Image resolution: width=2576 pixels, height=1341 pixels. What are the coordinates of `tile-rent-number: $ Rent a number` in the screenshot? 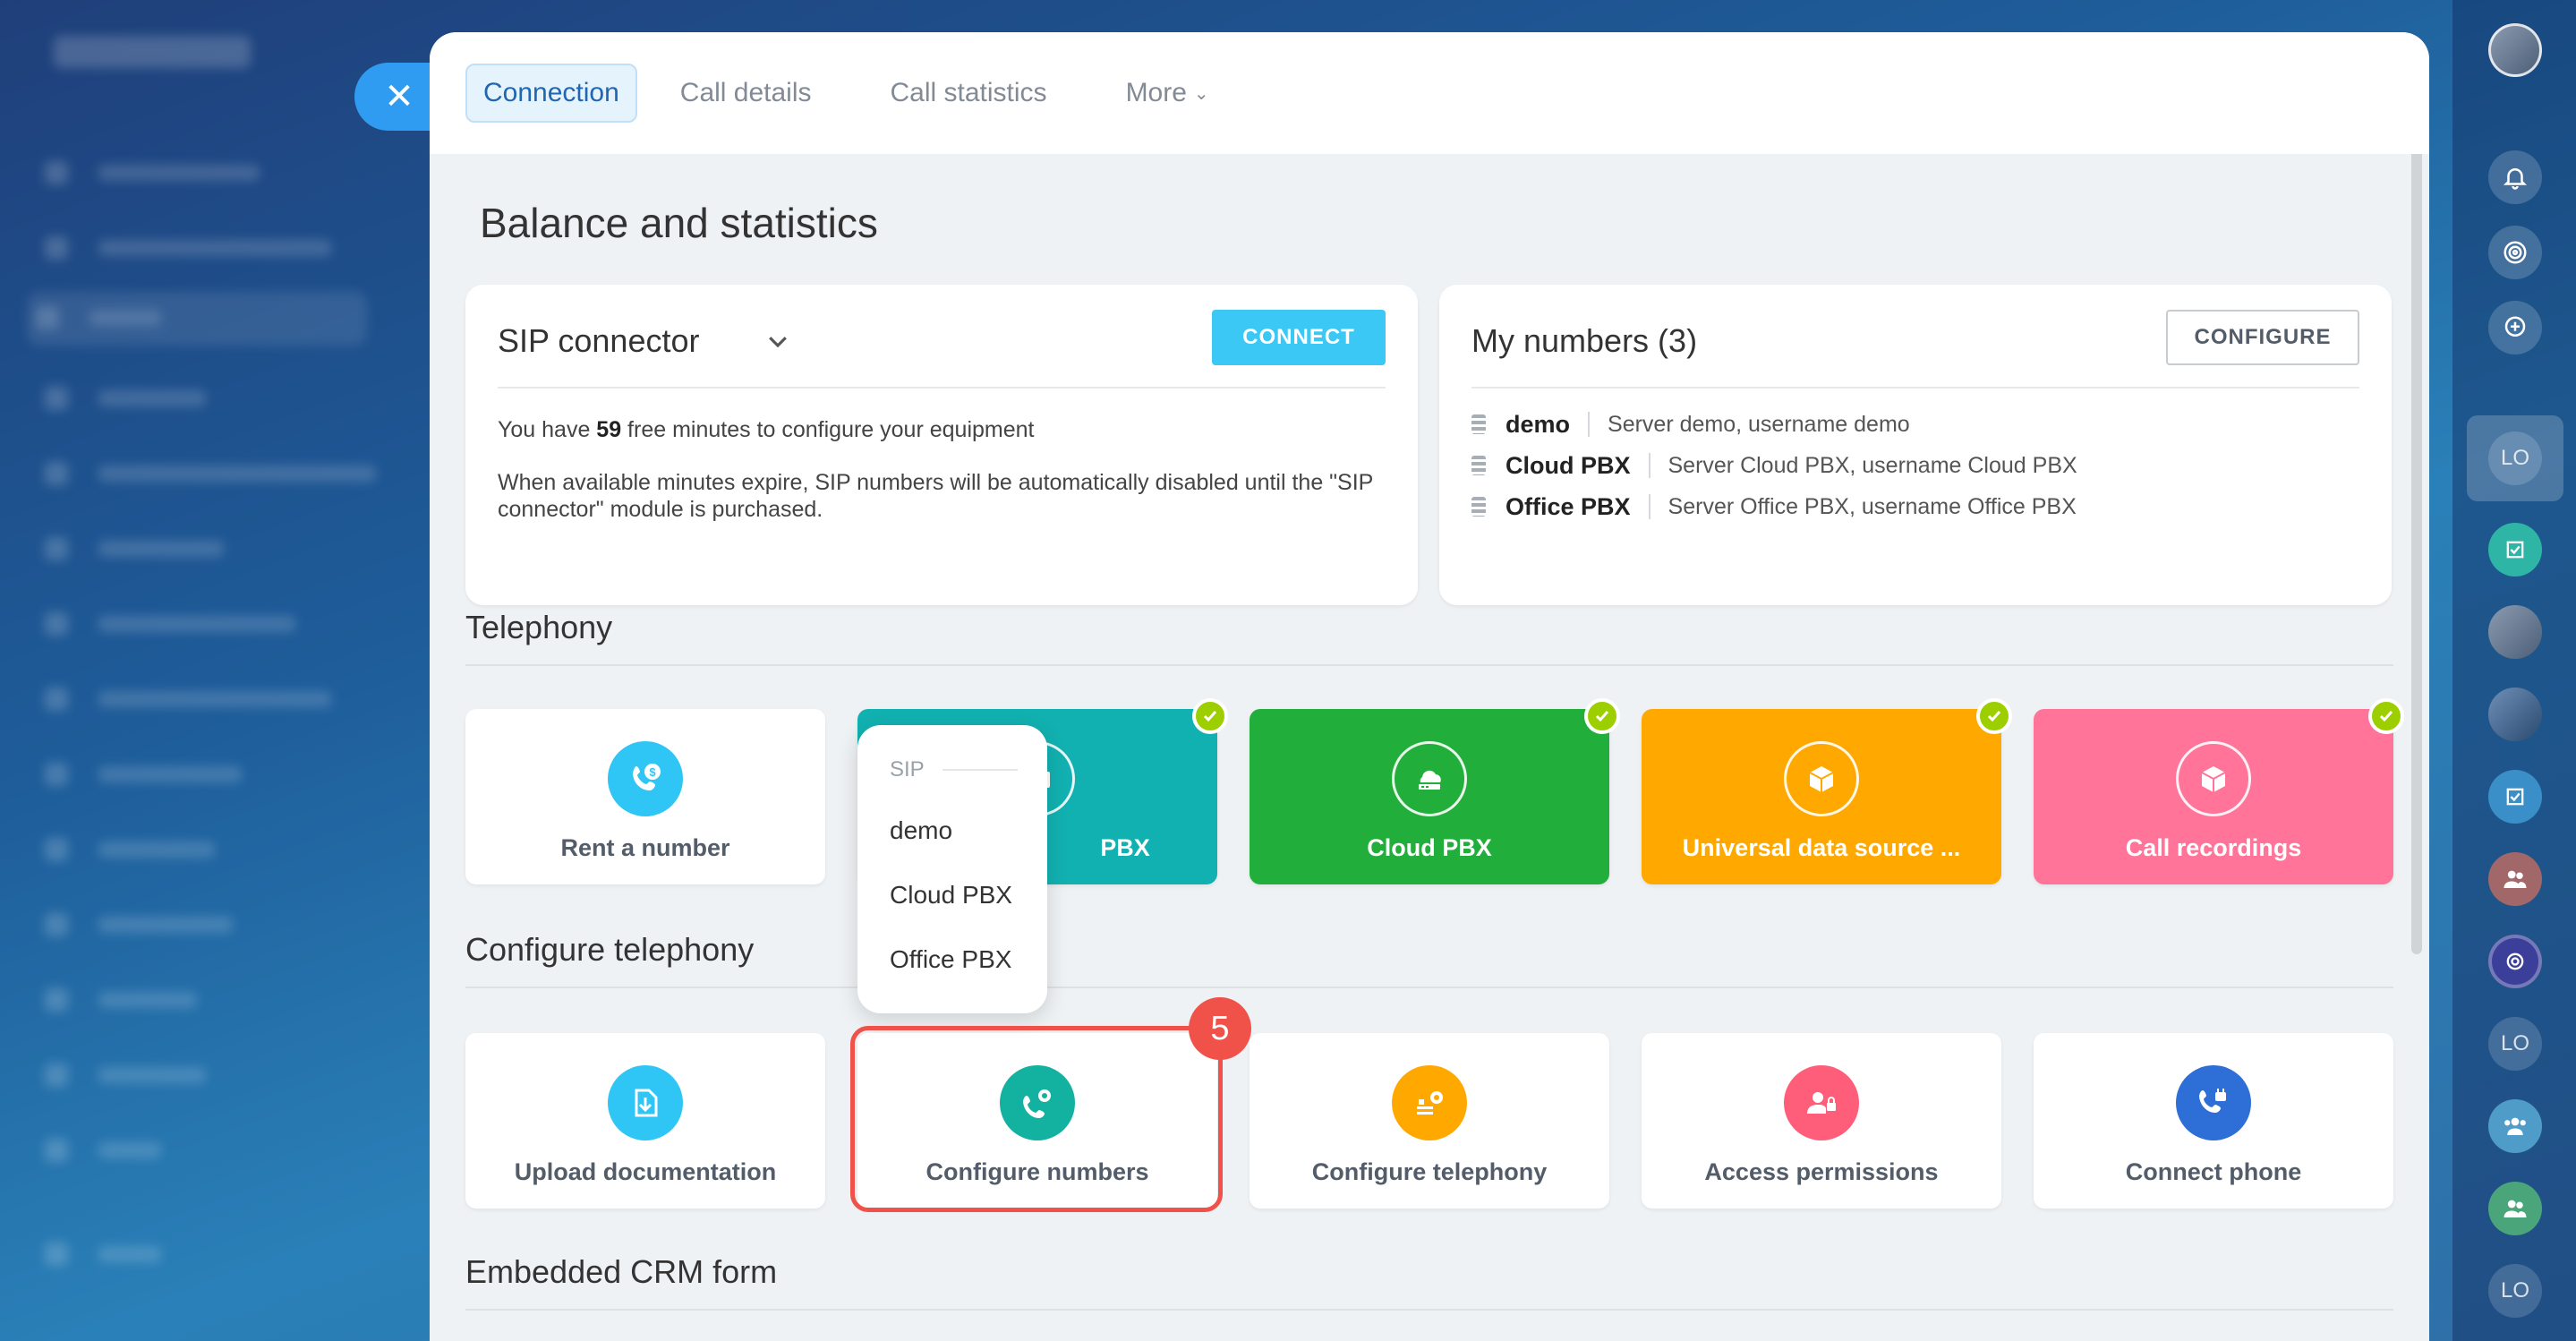 It's located at (645, 796).